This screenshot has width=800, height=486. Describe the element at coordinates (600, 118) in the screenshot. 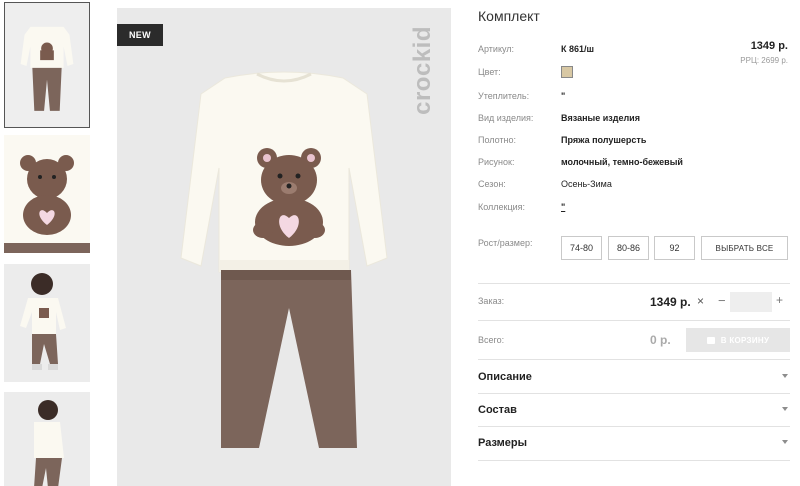

I see `attr-value: Вязаные изделия` at that location.